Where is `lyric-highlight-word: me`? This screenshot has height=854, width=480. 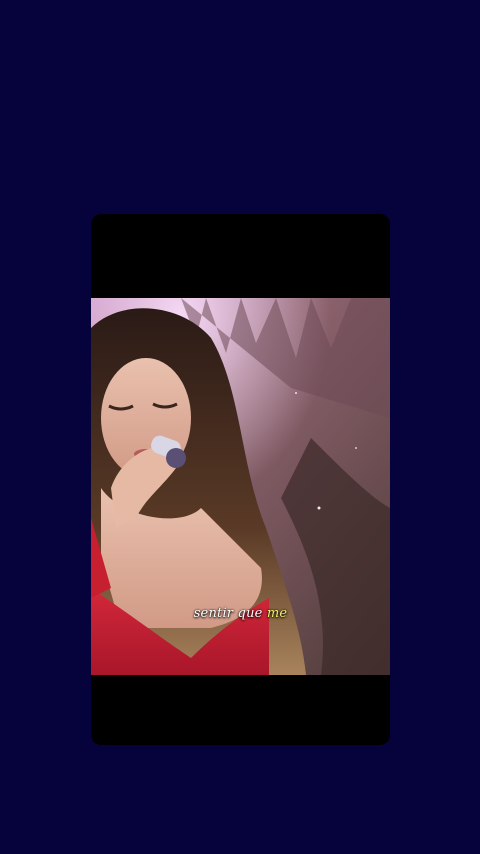
lyric-highlight-word: me is located at coordinates (277, 613).